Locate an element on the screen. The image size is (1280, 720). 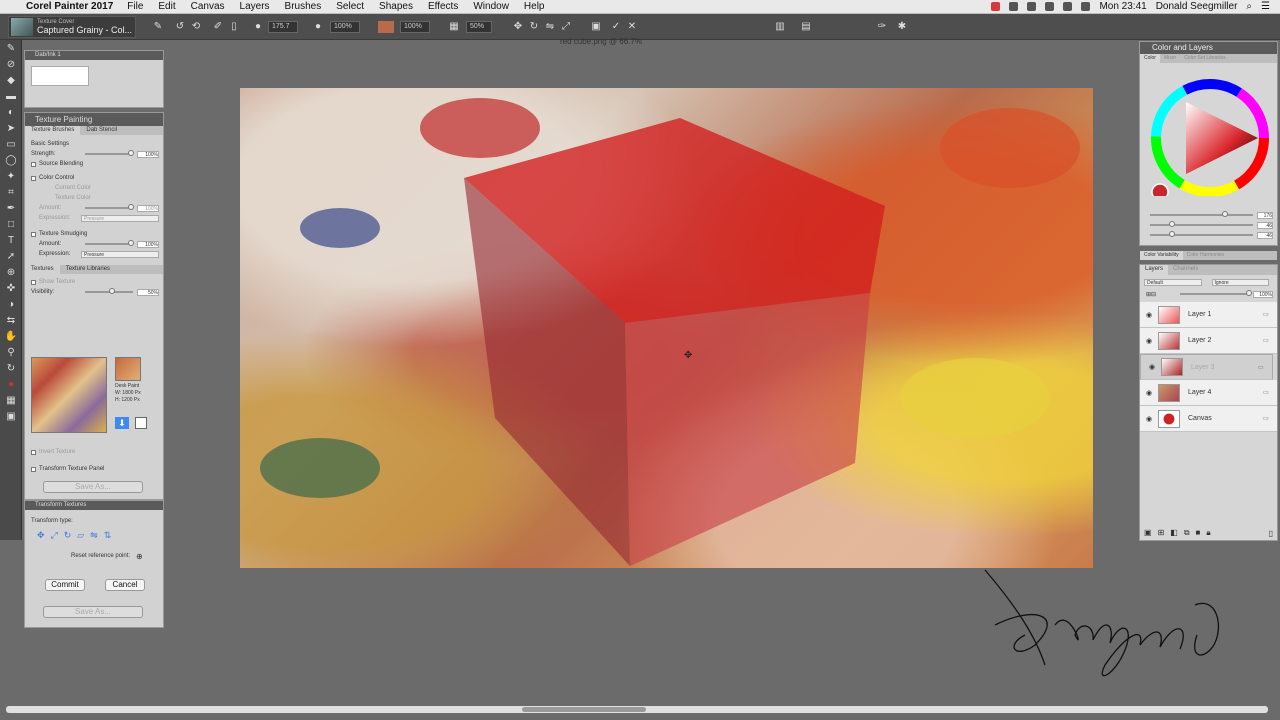
current-color-option: Current Color is located at coordinates (94, 188).